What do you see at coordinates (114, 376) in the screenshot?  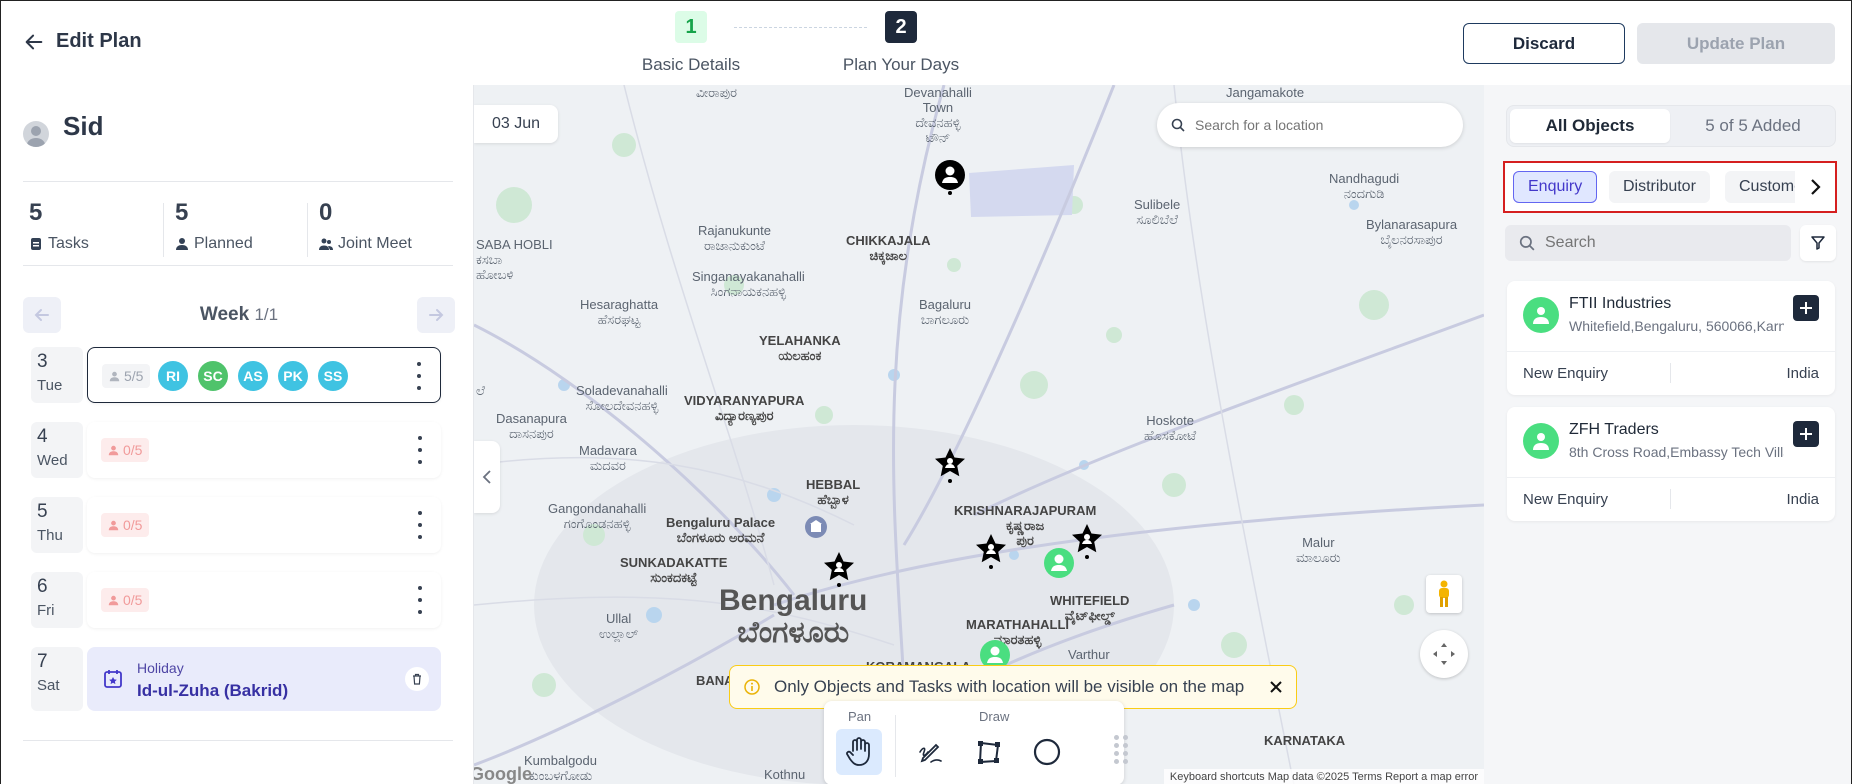 I see `person-icon` at bounding box center [114, 376].